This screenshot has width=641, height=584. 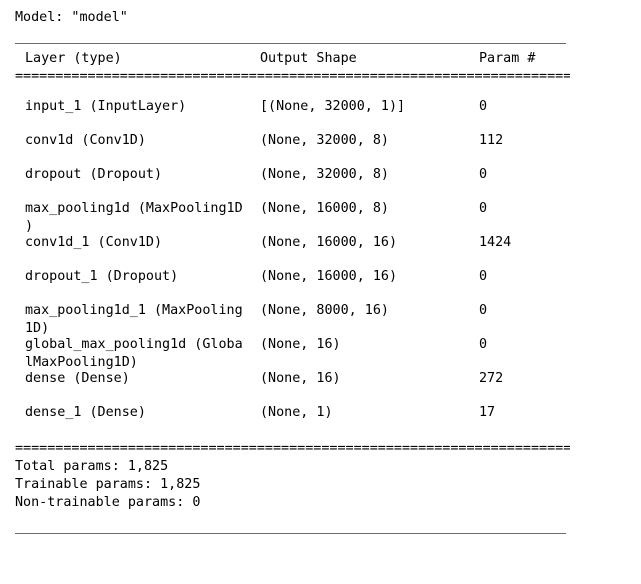 I want to click on layer-name-cell: conv1d (Conv1D), so click(x=145, y=141).